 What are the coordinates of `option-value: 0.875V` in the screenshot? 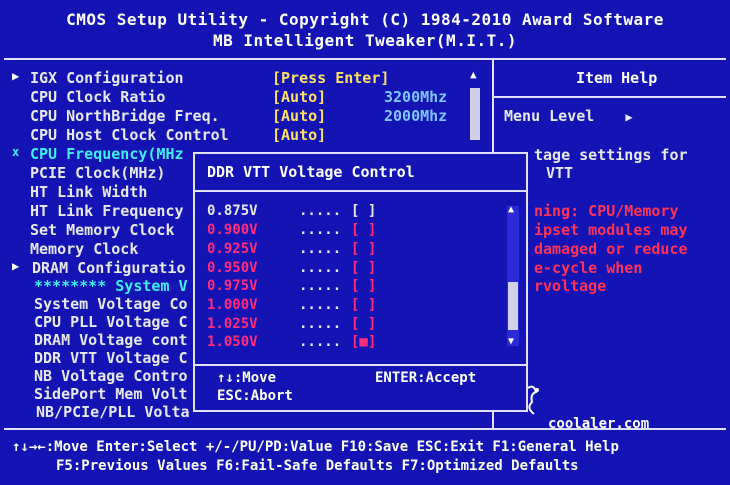 It's located at (232, 211).